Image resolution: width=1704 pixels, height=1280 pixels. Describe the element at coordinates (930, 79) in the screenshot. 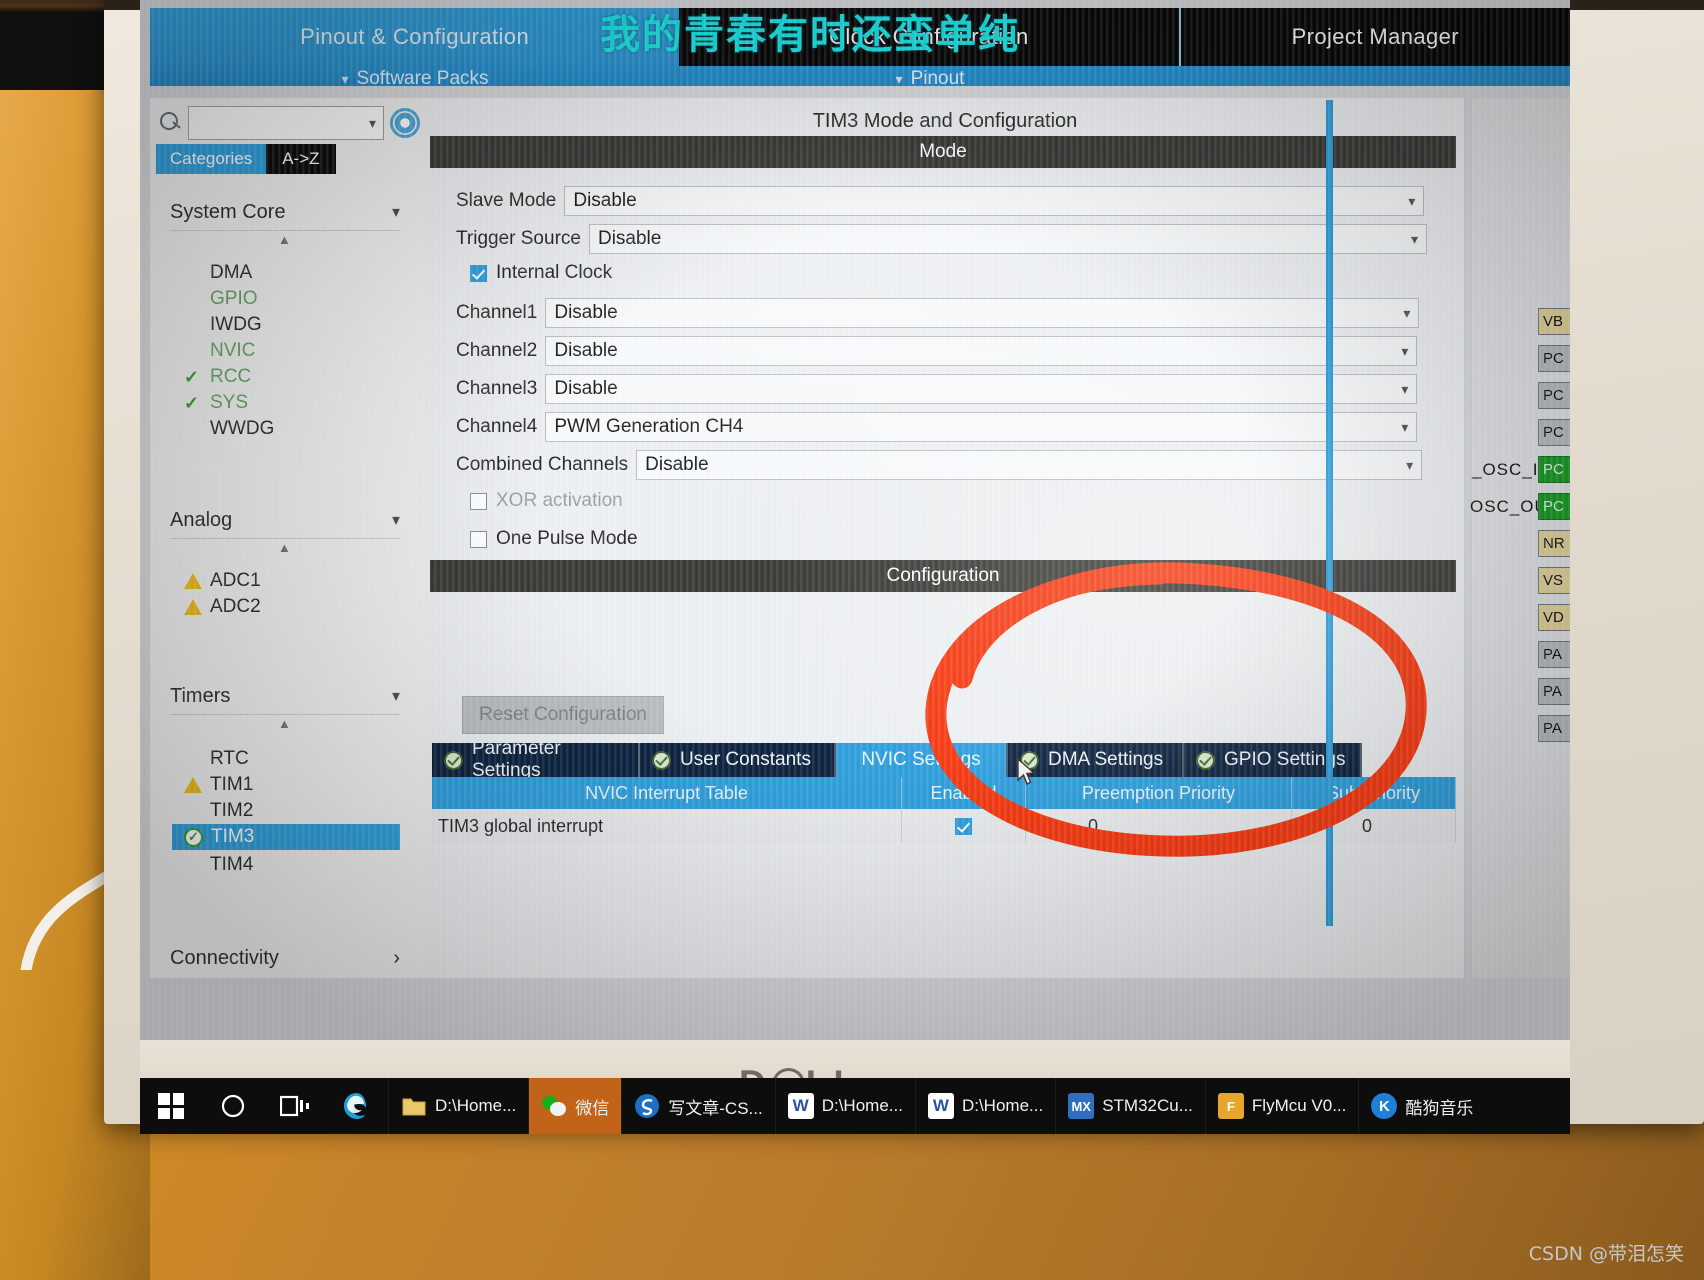

I see `sub-item-pinout: ▾ Pinout` at that location.